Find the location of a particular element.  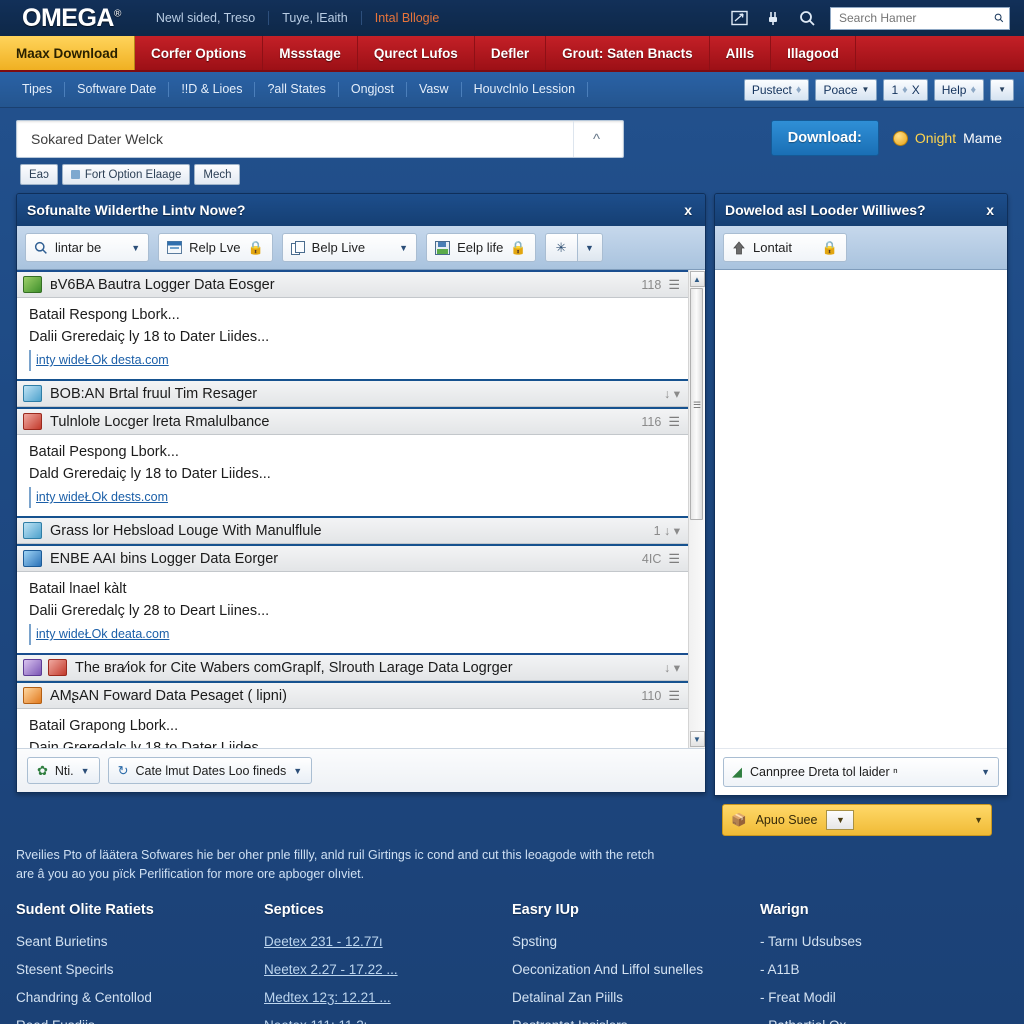

main-search-field: ^ is located at coordinates (320, 139).